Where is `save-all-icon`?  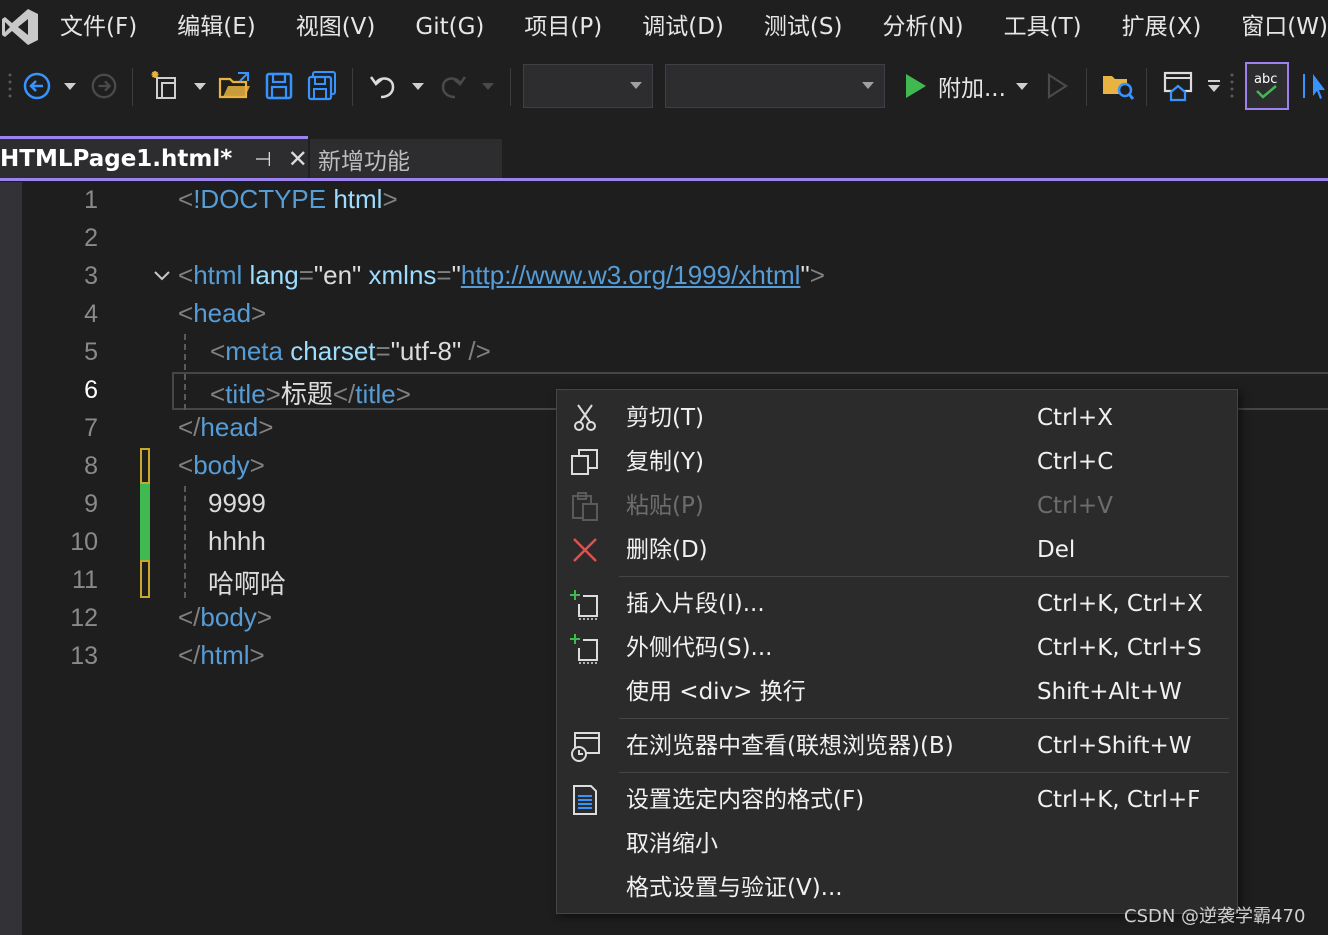
save-all-icon is located at coordinates (322, 86).